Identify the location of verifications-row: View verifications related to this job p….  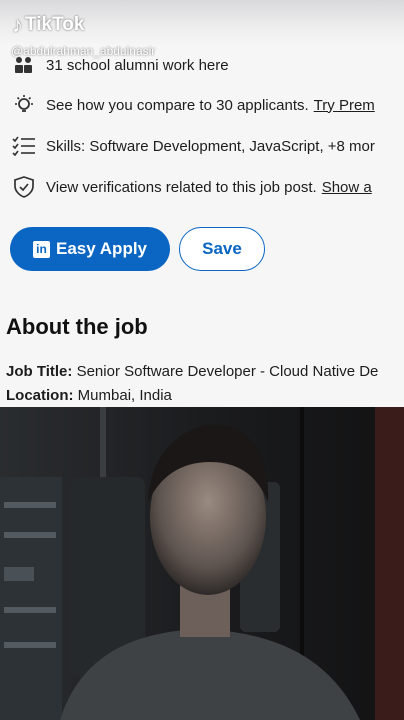
(207, 187).